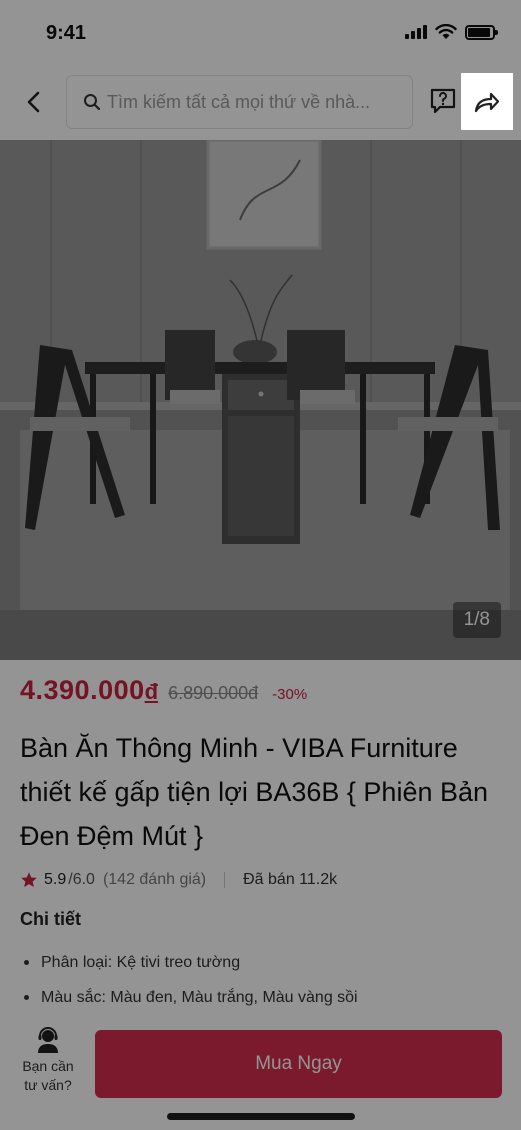  I want to click on rating-max: /6.0, so click(81, 879).